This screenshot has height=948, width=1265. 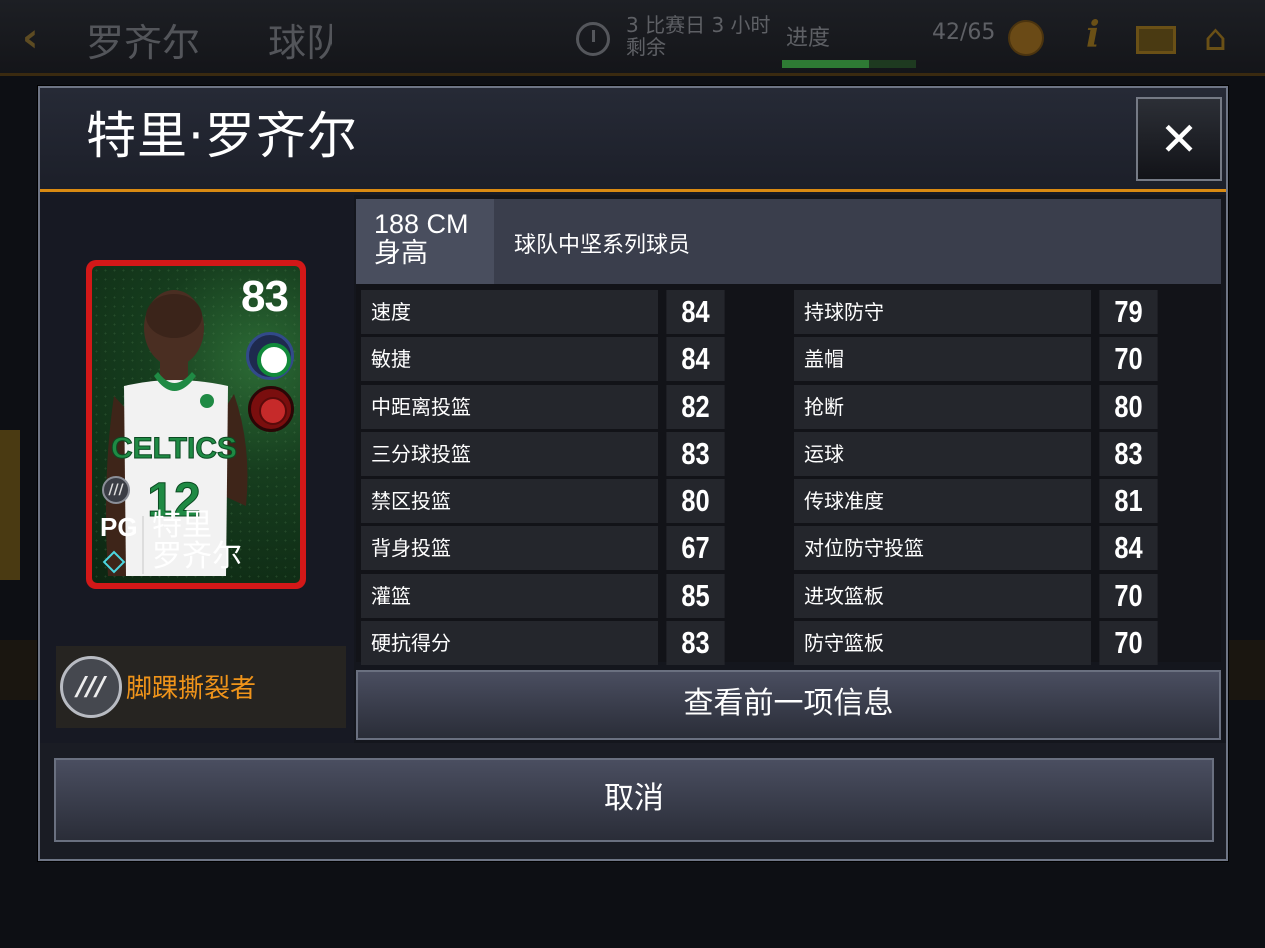 I want to click on card-panel: CELTICS 12 83 /// PG 特里 罗齐尔 /// 脚踝撕裂者, so click(x=197, y=469).